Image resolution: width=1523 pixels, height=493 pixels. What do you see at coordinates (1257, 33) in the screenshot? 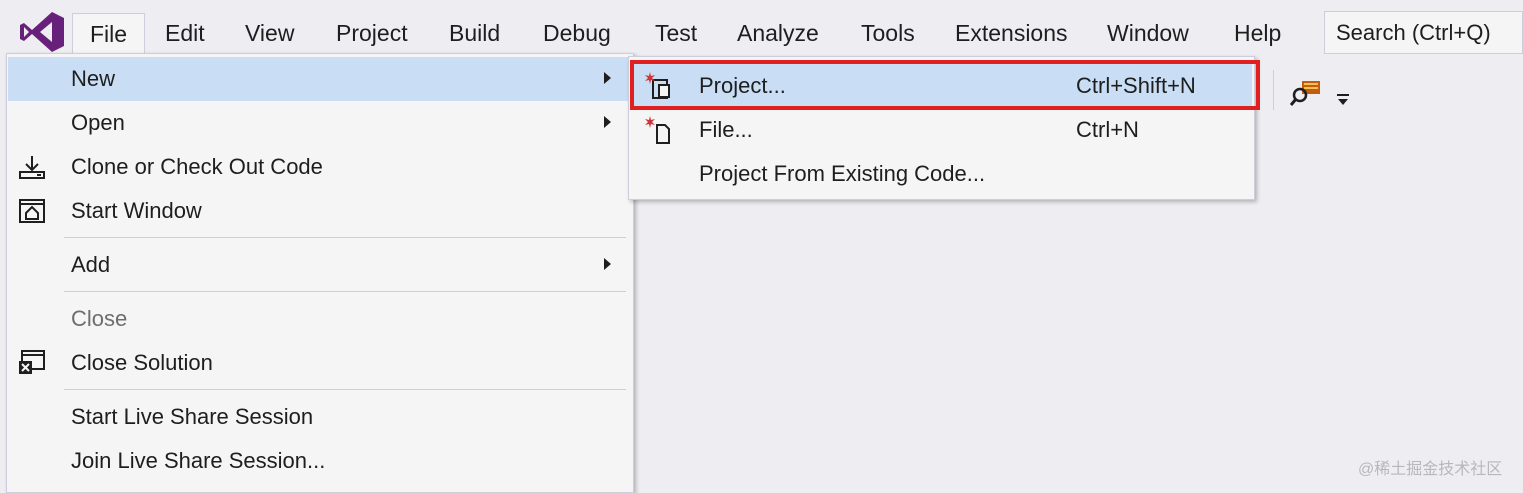
I see `menu-help: Help` at bounding box center [1257, 33].